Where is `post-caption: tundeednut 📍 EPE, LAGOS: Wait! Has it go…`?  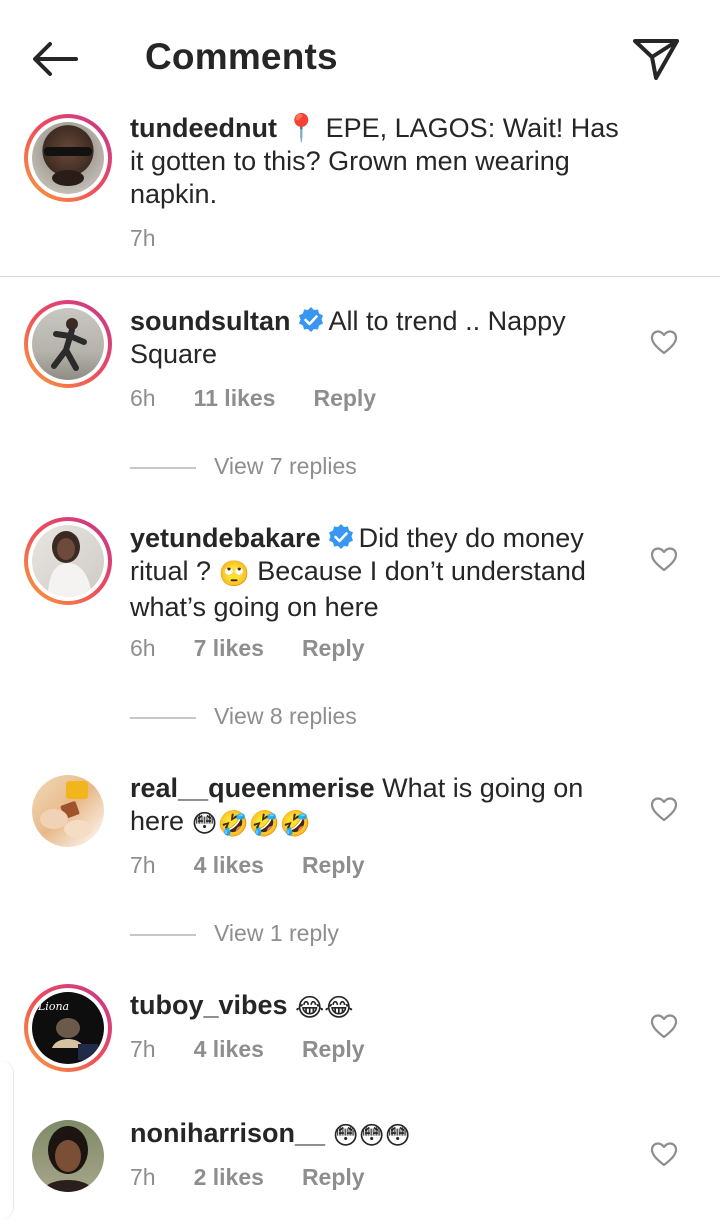 post-caption: tundeednut 📍 EPE, LAGOS: Wait! Has it go… is located at coordinates (360, 194).